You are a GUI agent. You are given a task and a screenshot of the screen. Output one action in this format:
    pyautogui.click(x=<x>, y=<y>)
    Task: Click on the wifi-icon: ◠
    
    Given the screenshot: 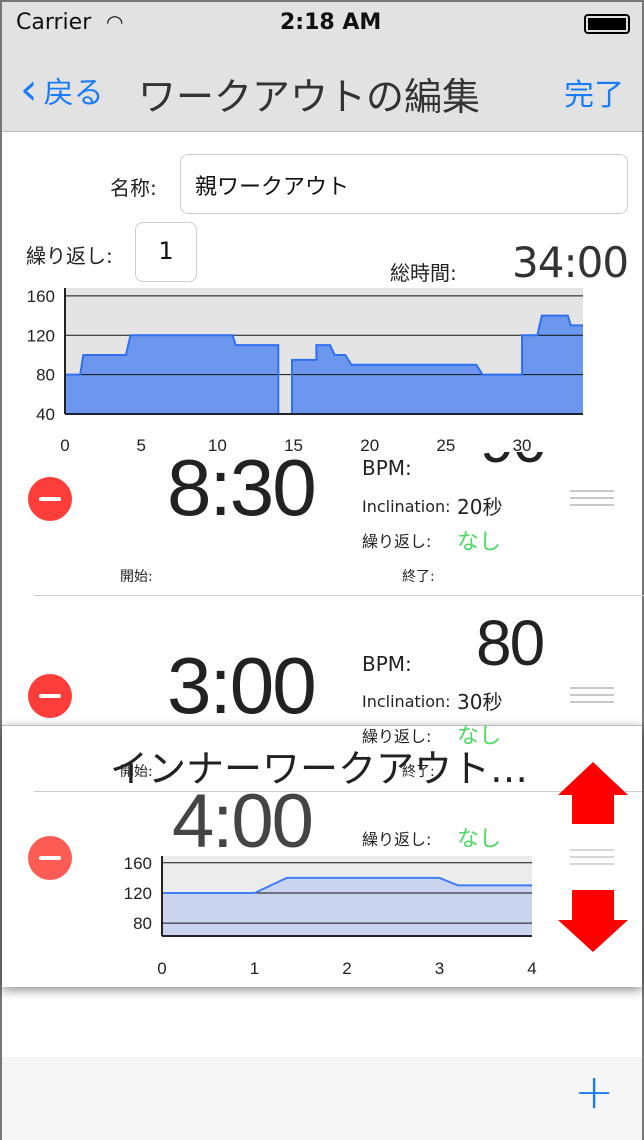 What is the action you would take?
    pyautogui.click(x=115, y=22)
    